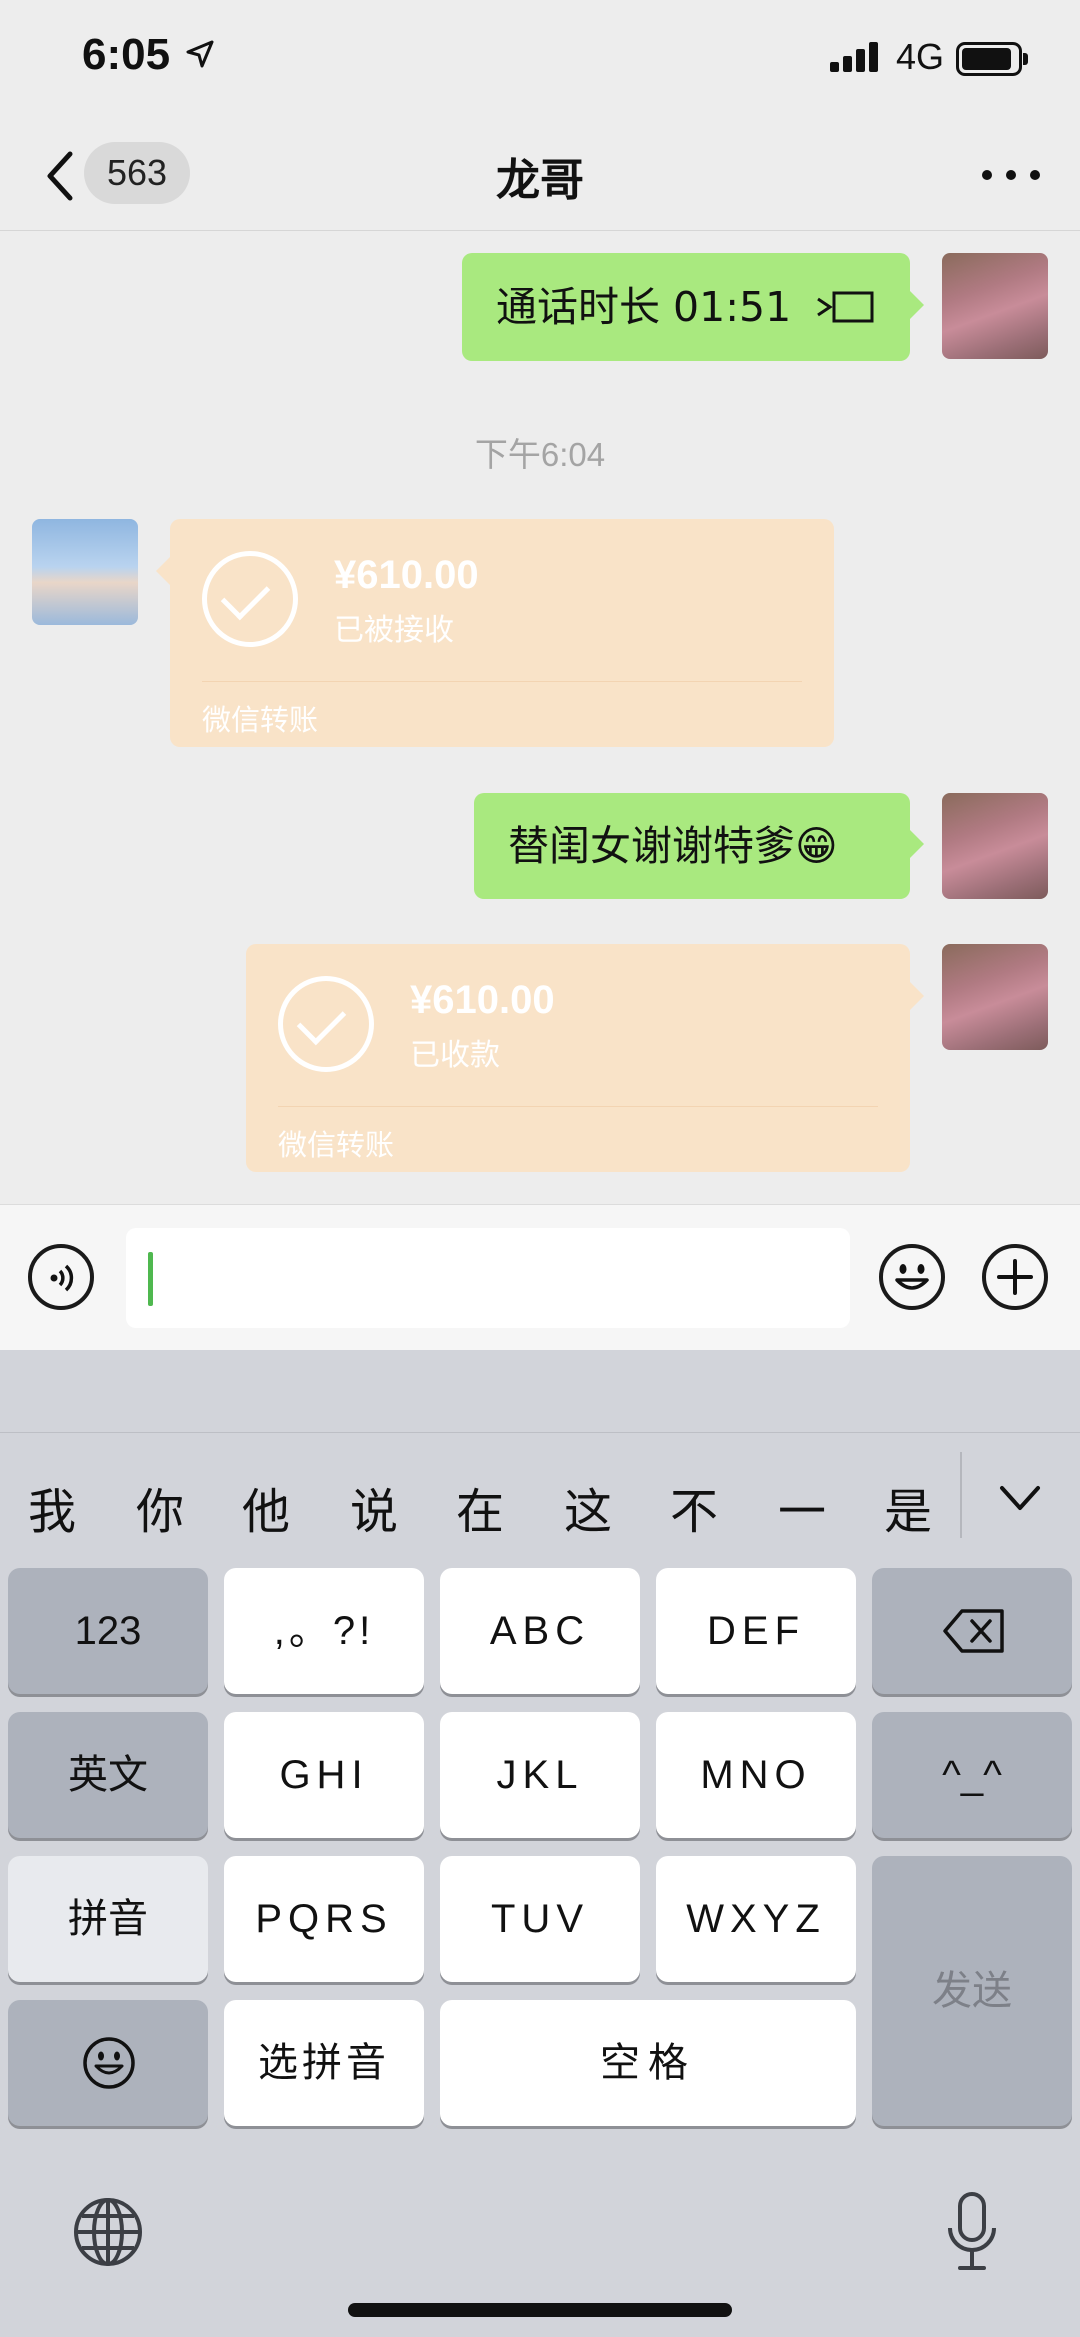 The width and height of the screenshot is (1080, 2337). I want to click on call-duration-bubble: 通话时长 01:51, so click(686, 307).